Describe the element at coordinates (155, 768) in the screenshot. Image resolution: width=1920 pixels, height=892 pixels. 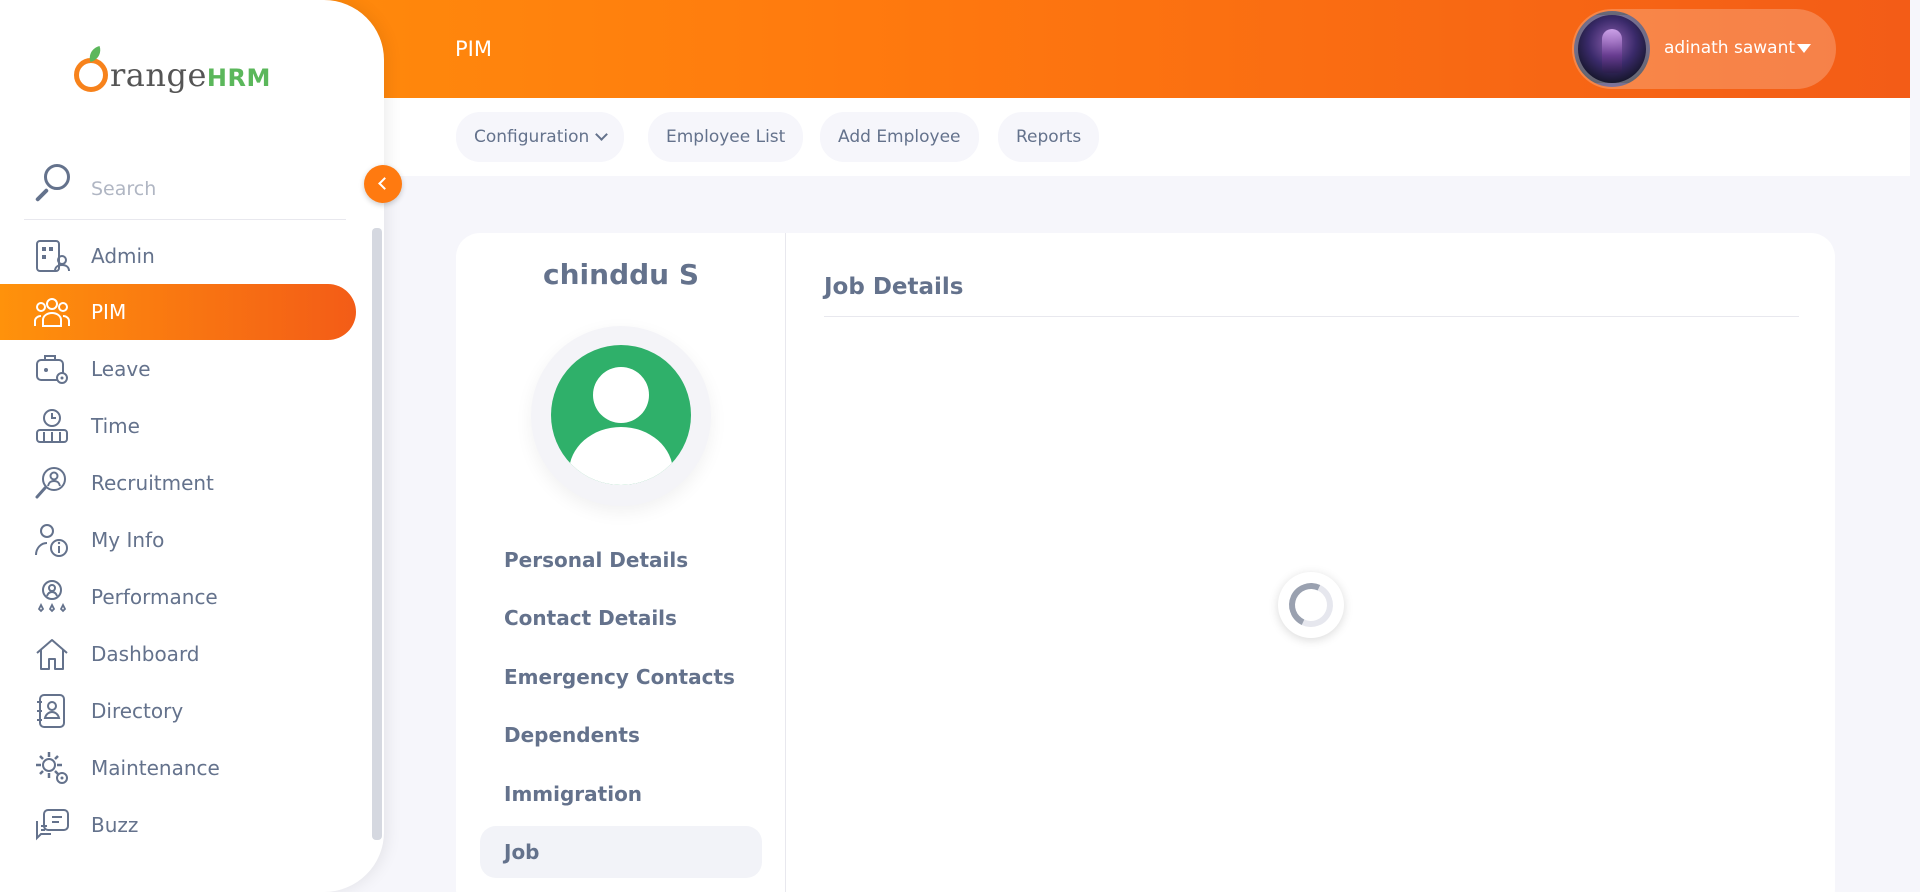
I see `sidebar-item-label: Maintenance` at that location.